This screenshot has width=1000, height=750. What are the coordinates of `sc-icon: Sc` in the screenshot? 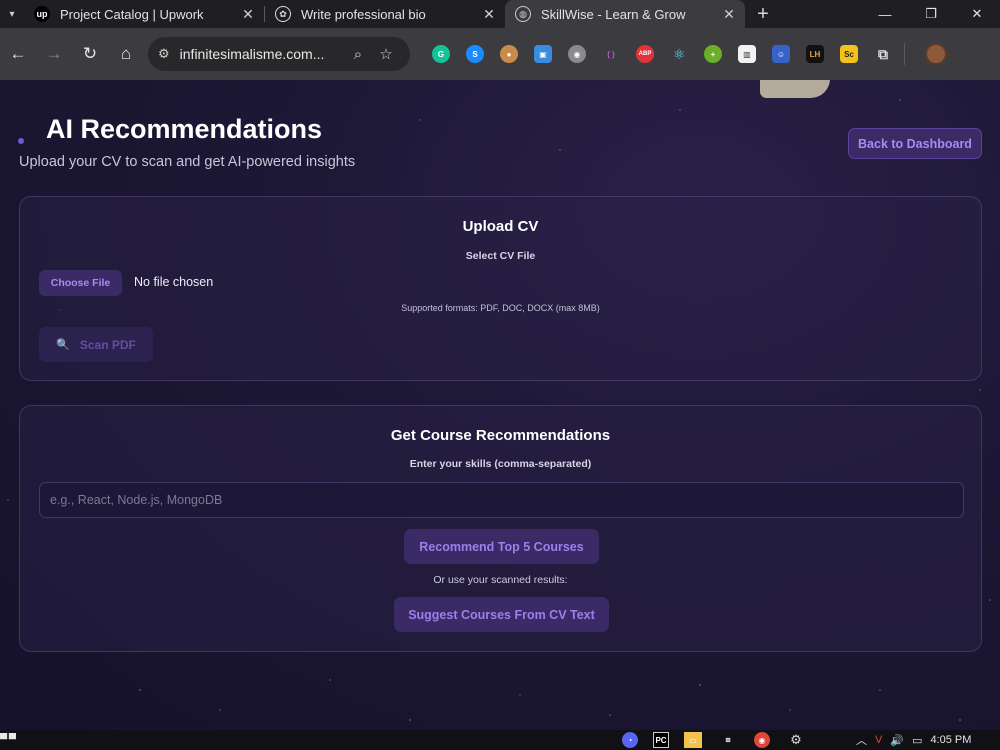 It's located at (849, 54).